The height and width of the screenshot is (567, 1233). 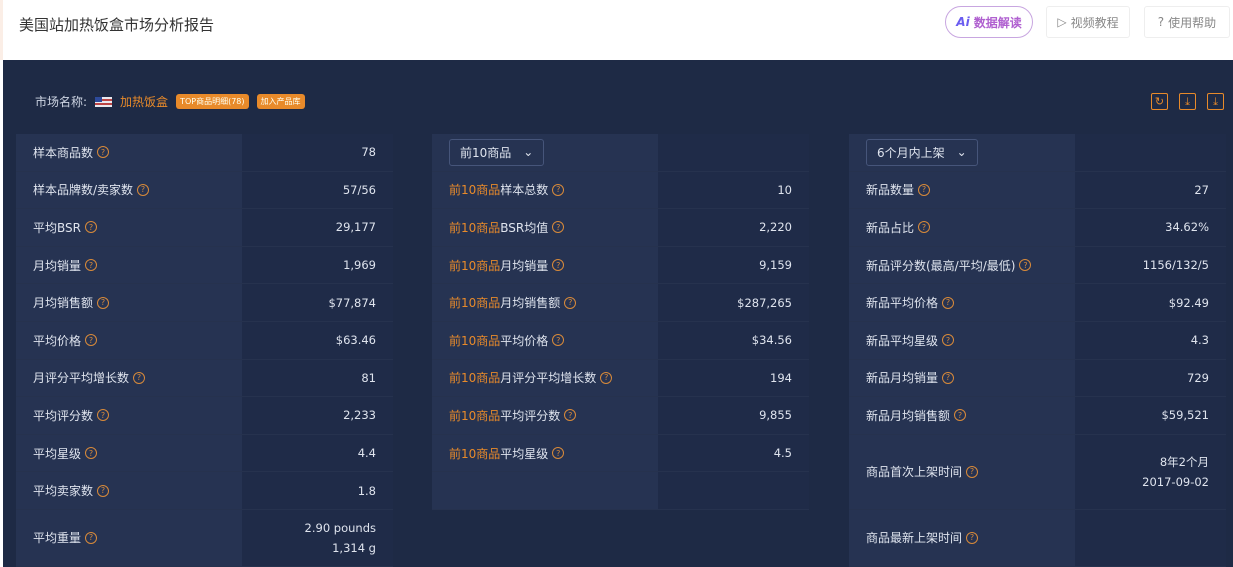 I want to click on table-row: 前10商品 平均评分数? 9,855, so click(x=620, y=416).